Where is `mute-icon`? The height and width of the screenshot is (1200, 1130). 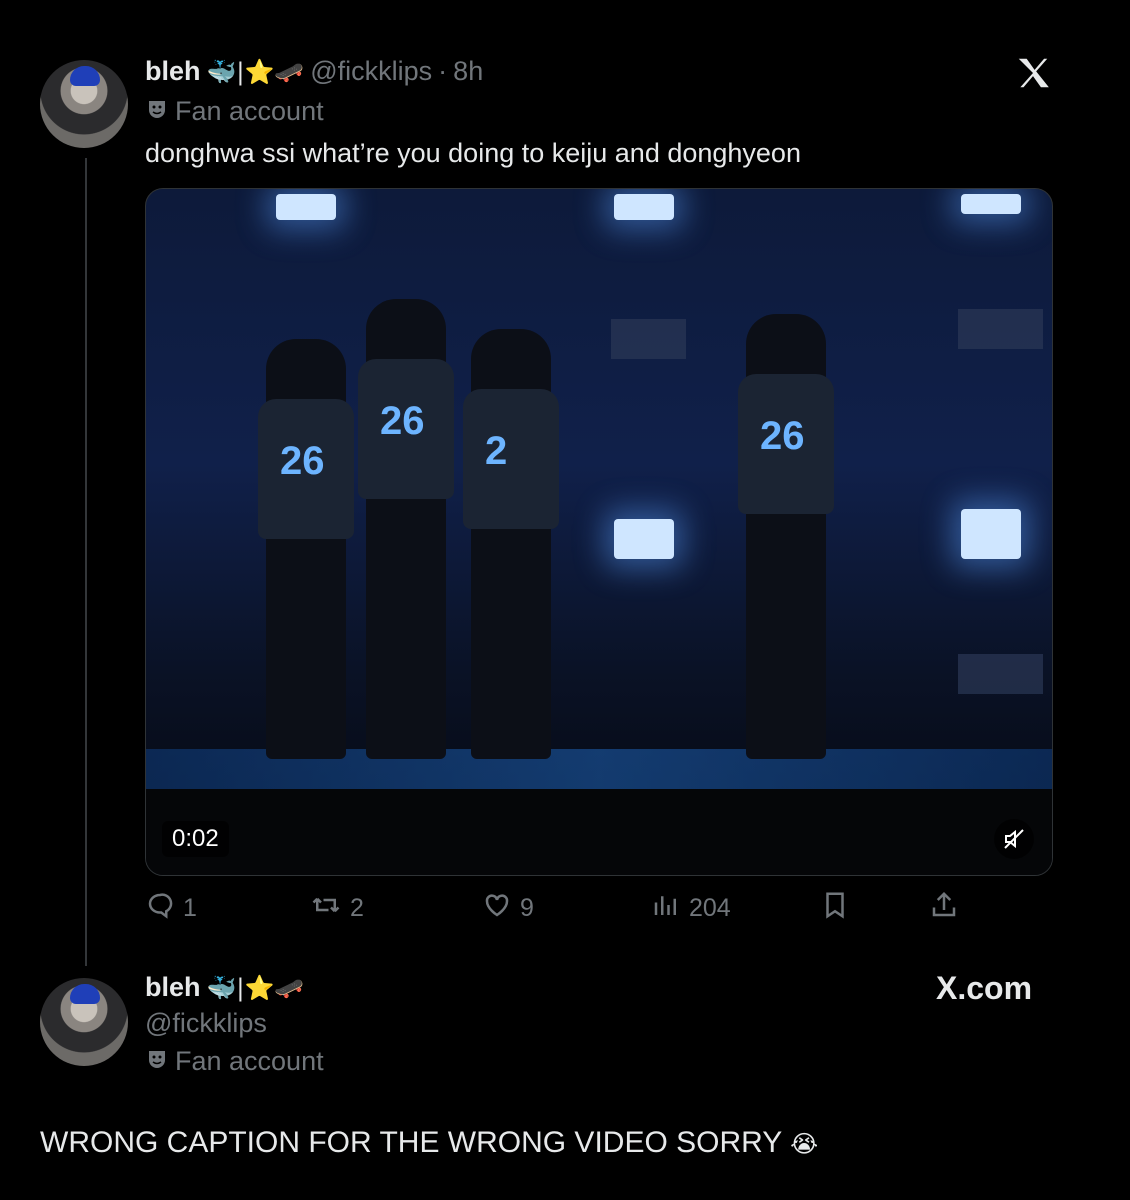 mute-icon is located at coordinates (1014, 839).